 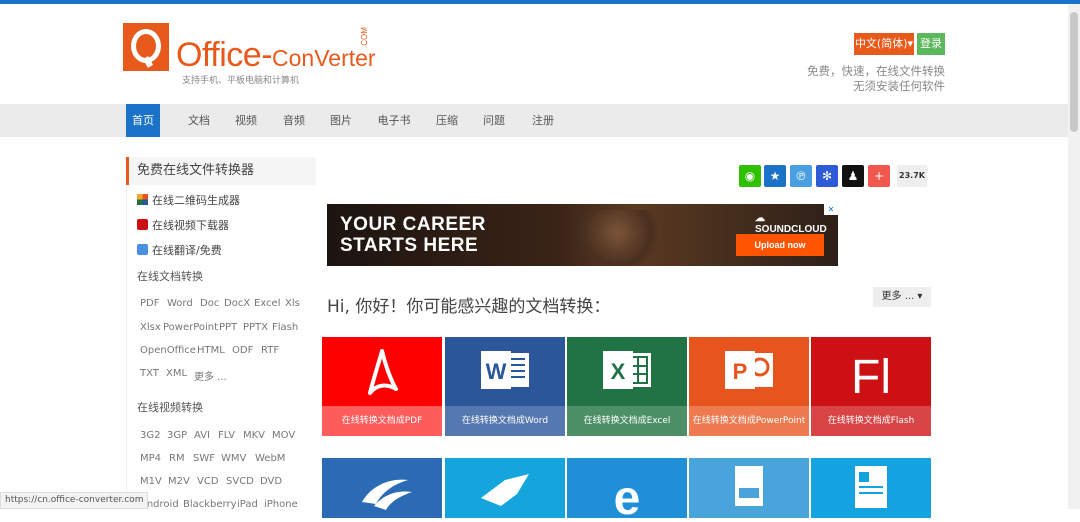 I want to click on nav-video: 视频, so click(x=246, y=120).